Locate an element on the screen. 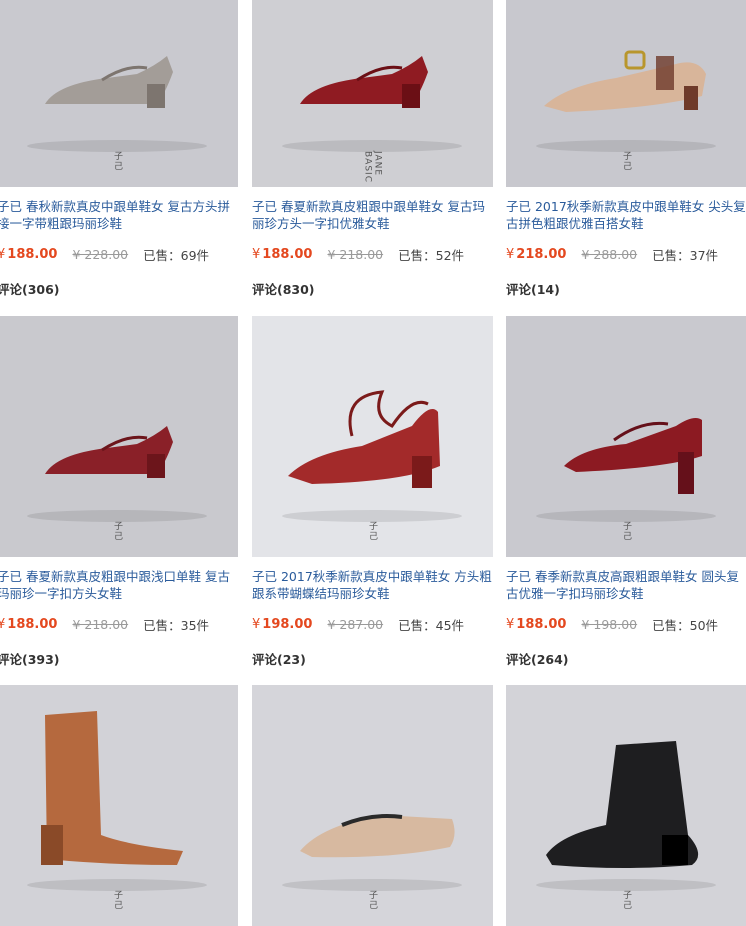  price-line: ¥188.00 ¥ 228.00 已售：69件 is located at coordinates (119, 254).